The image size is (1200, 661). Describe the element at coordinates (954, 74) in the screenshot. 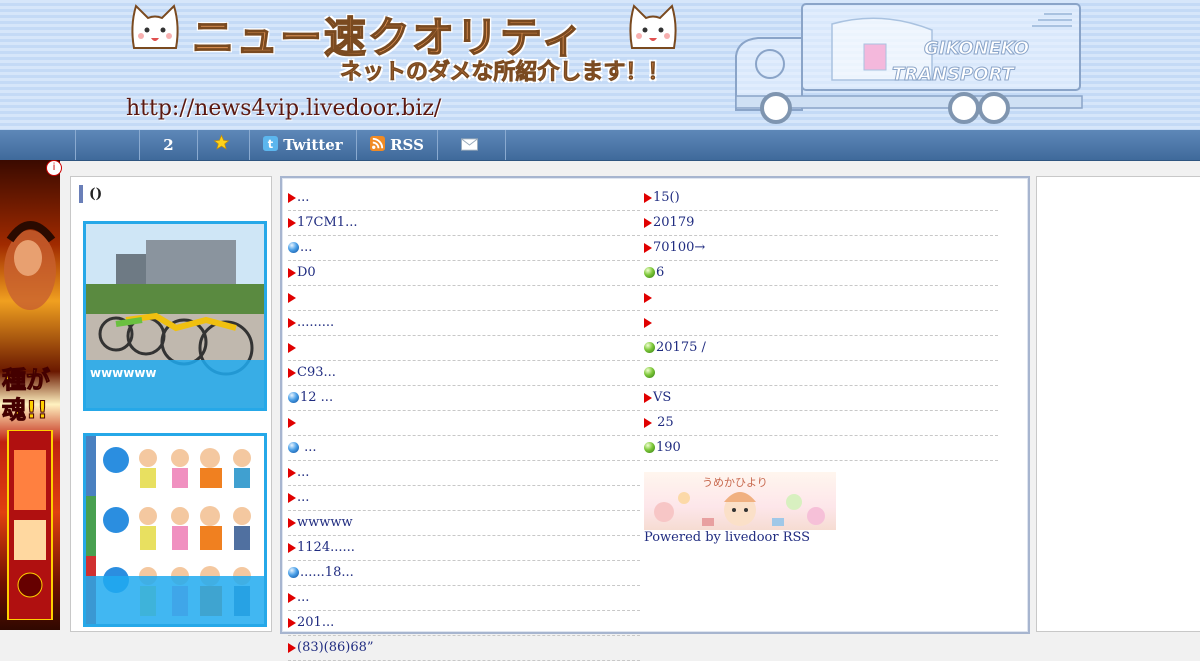

I see `svg-text: TRANSPORT` at that location.